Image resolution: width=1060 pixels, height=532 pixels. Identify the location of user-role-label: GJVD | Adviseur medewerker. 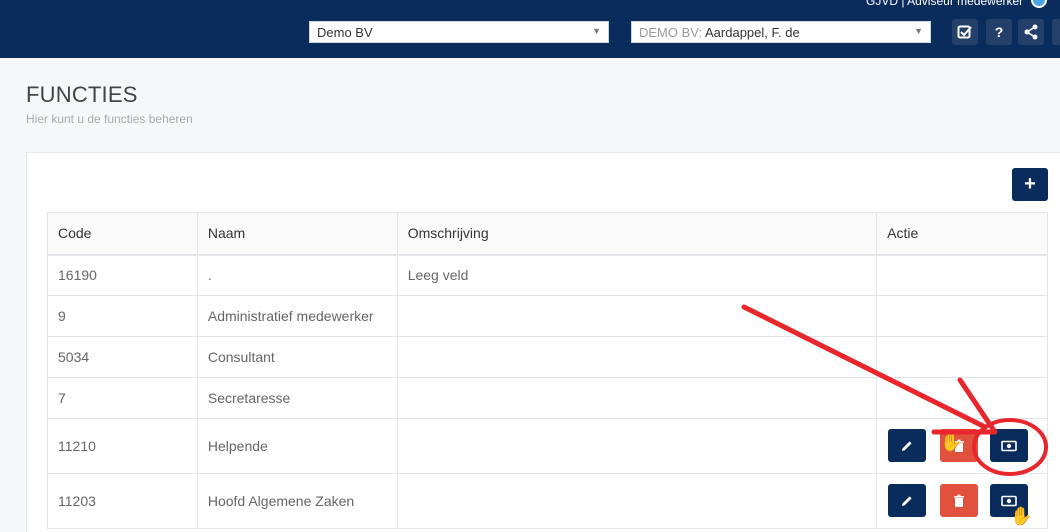
(945, 4).